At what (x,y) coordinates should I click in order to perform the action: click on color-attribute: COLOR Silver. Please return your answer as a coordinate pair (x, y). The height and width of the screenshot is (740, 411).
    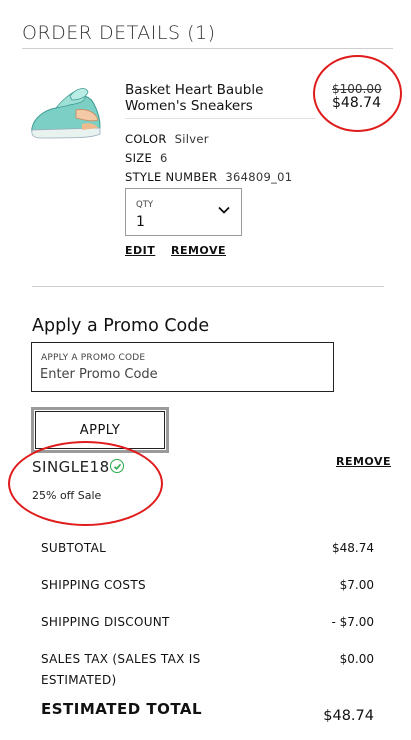
    Looking at the image, I should click on (167, 139).